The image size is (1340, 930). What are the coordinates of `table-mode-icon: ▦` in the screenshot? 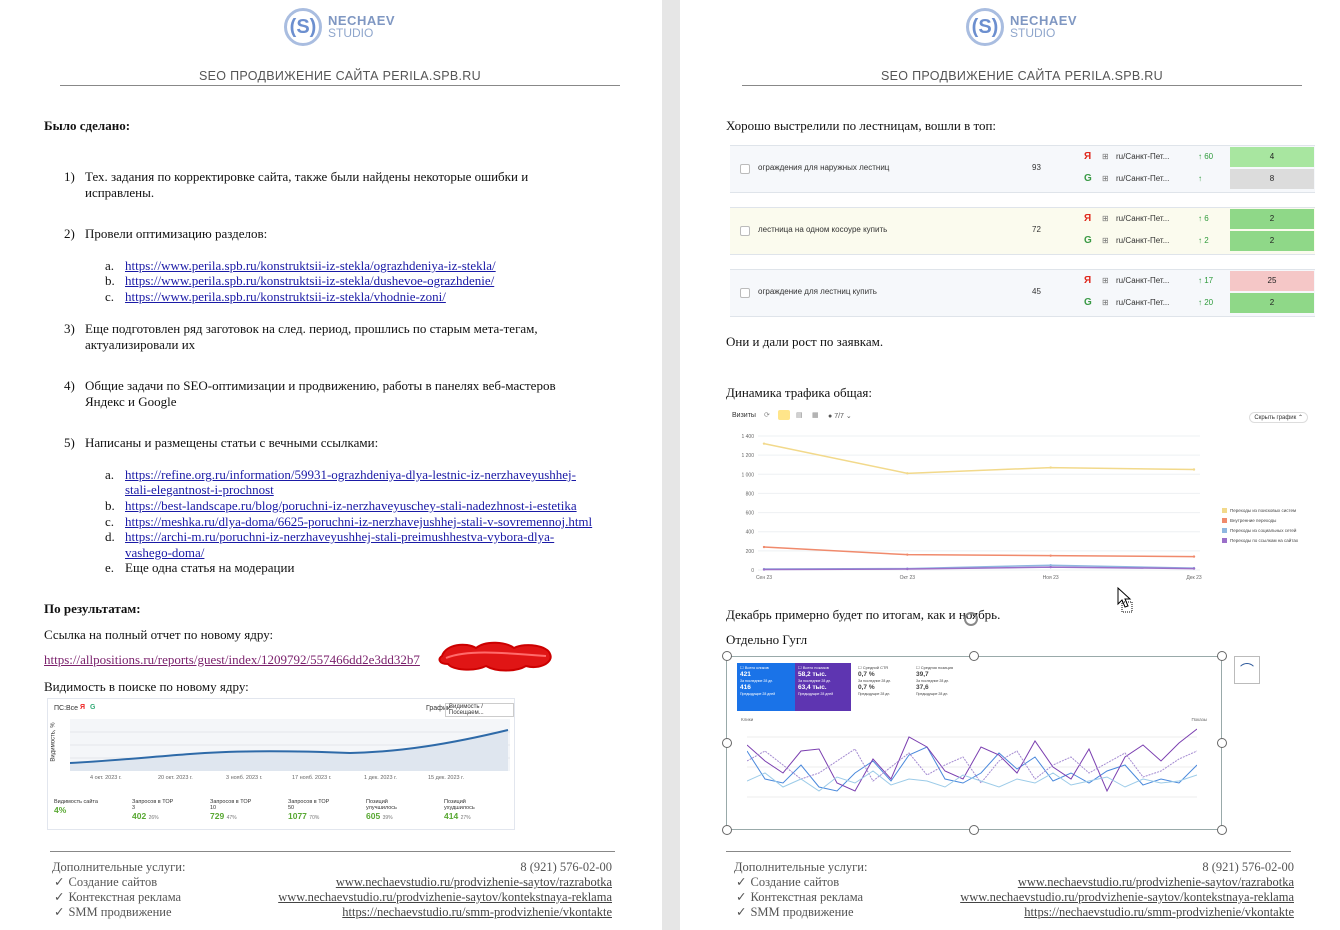 It's located at (815, 415).